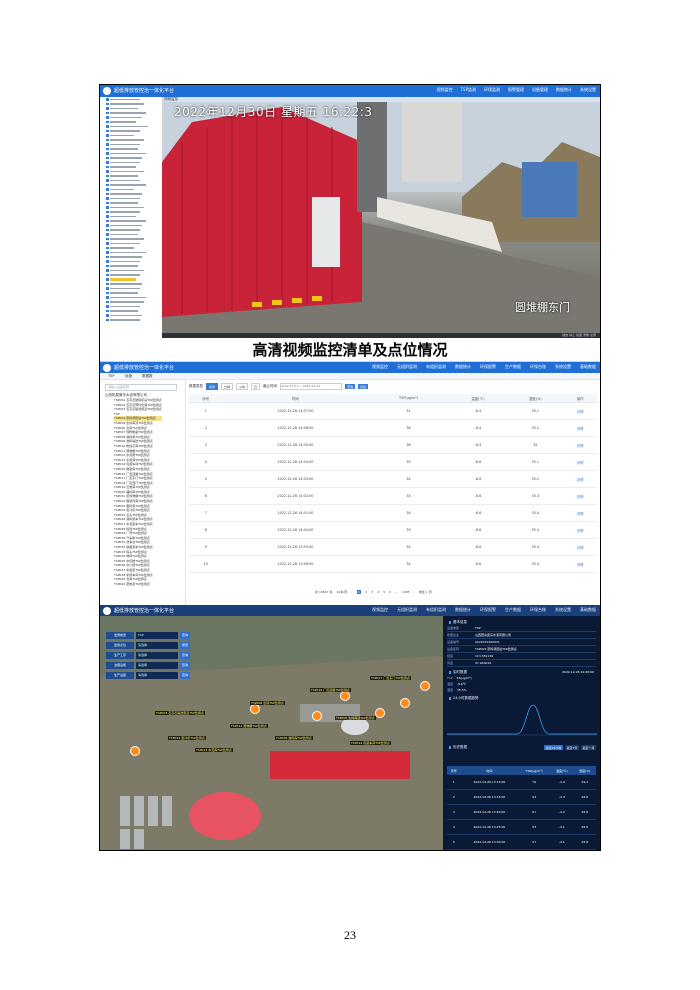 Image resolution: width=700 pixels, height=990 pixels. I want to click on camera-tree, so click(131, 217).